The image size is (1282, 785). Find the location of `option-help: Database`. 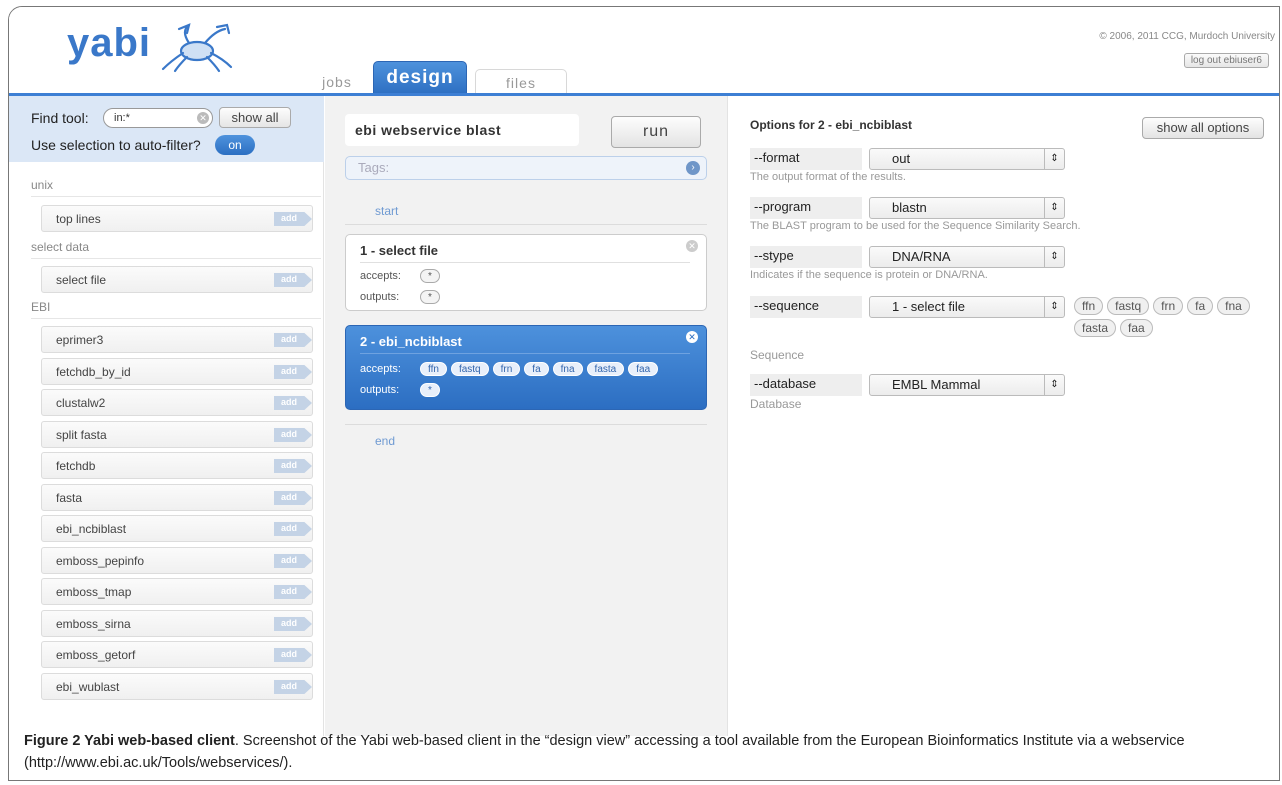

option-help: Database is located at coordinates (776, 404).